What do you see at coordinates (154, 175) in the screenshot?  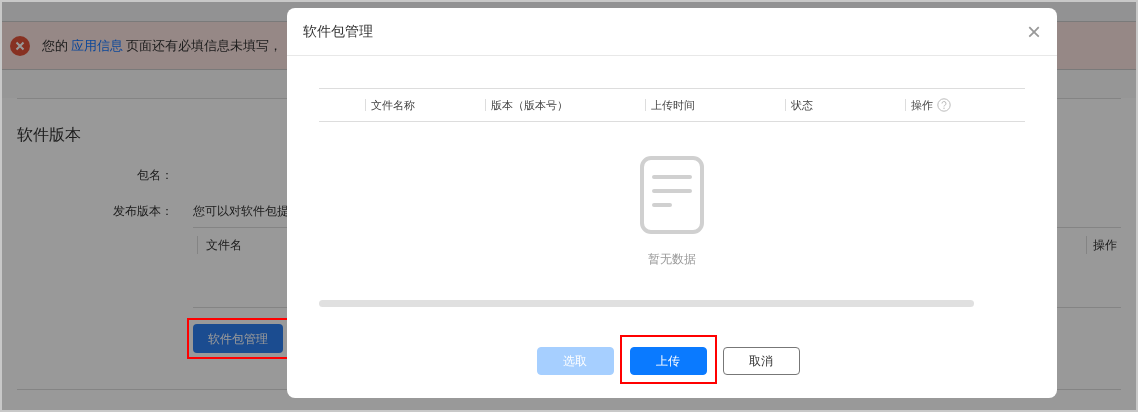 I see `field-label: 包名：` at bounding box center [154, 175].